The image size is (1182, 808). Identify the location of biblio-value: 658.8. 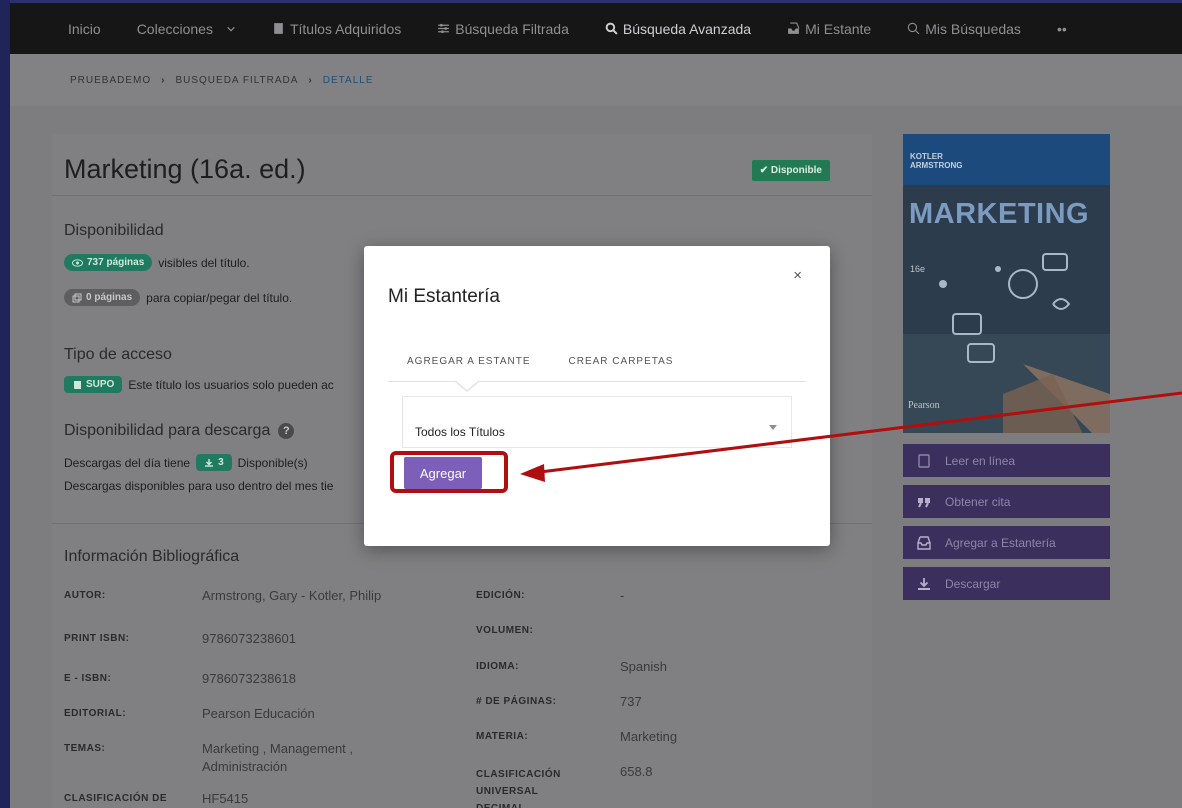
(636, 771).